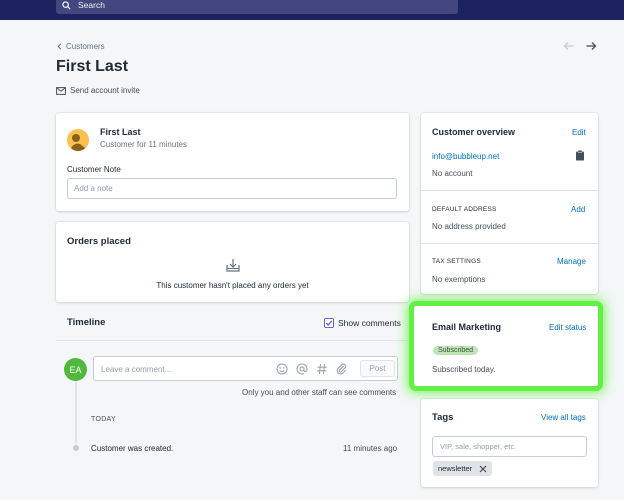 The image size is (624, 500). What do you see at coordinates (474, 132) in the screenshot?
I see `overview-title: Customer overview` at bounding box center [474, 132].